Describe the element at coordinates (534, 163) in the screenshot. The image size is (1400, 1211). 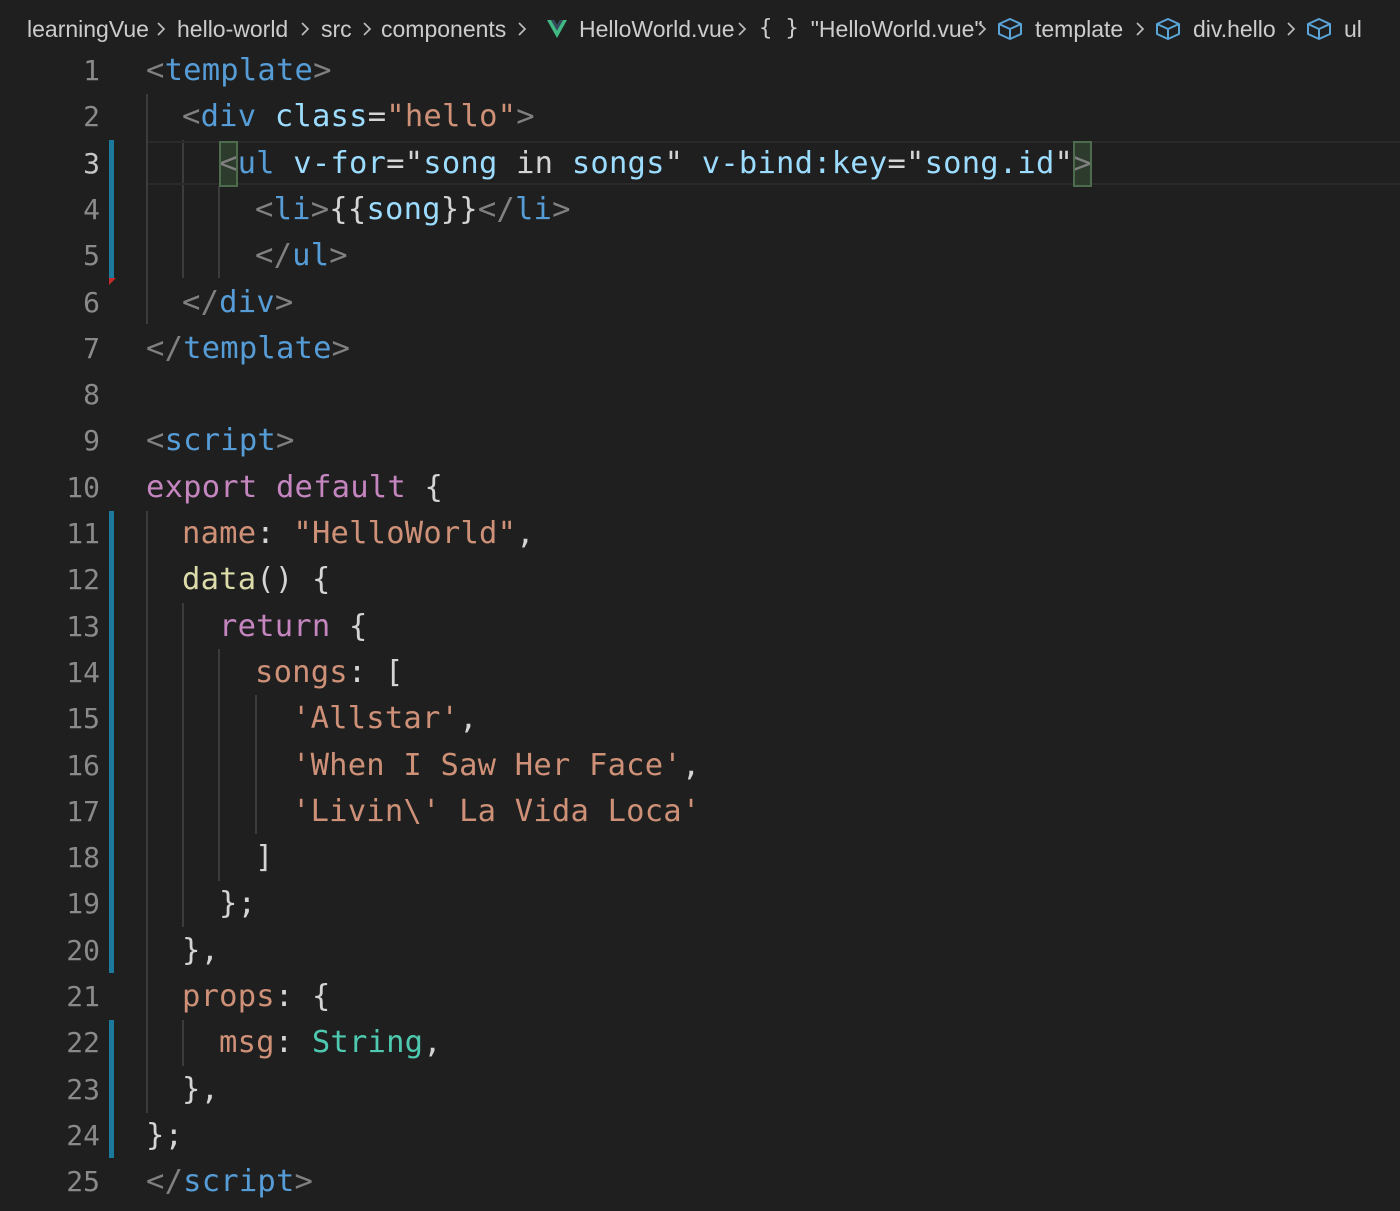
I see `token: in` at that location.